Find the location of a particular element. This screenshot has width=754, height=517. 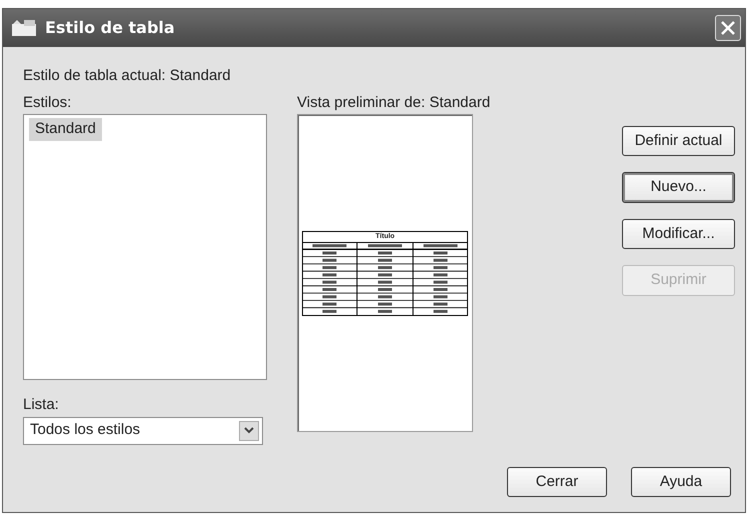

dialog-button: Ayuda is located at coordinates (681, 481).